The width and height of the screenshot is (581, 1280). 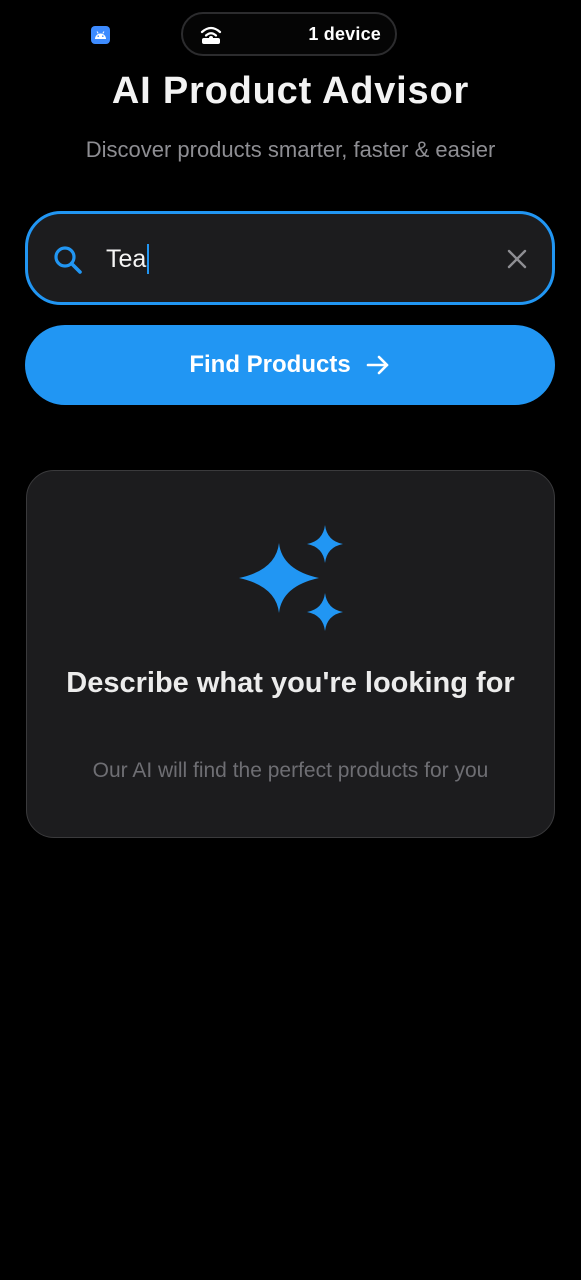 I want to click on text-cursor, so click(x=148, y=259).